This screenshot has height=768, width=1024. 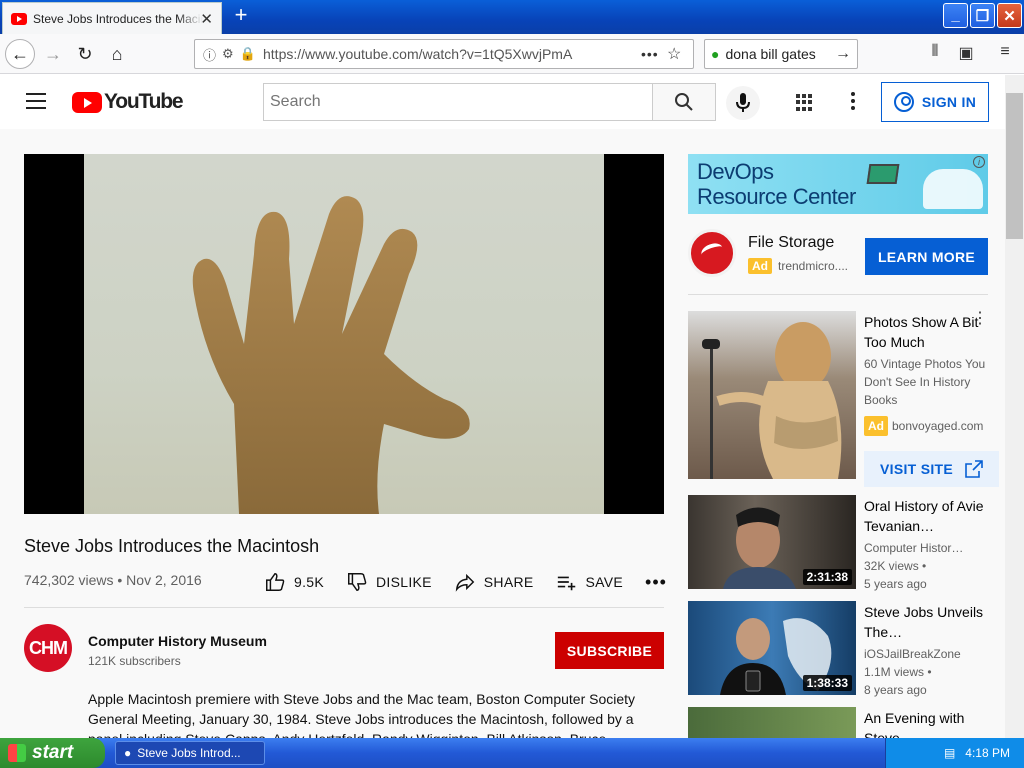 I want to click on share-icon, so click(x=465, y=582).